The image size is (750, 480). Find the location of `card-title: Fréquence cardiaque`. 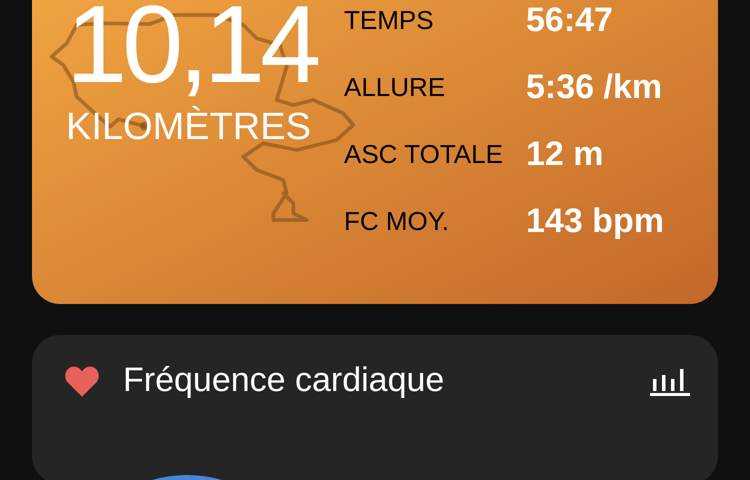

card-title: Fréquence cardiaque is located at coordinates (283, 380).